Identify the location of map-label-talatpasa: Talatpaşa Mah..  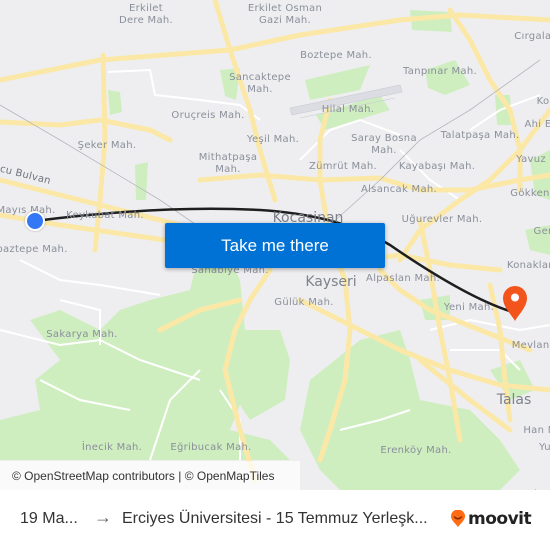
(480, 135).